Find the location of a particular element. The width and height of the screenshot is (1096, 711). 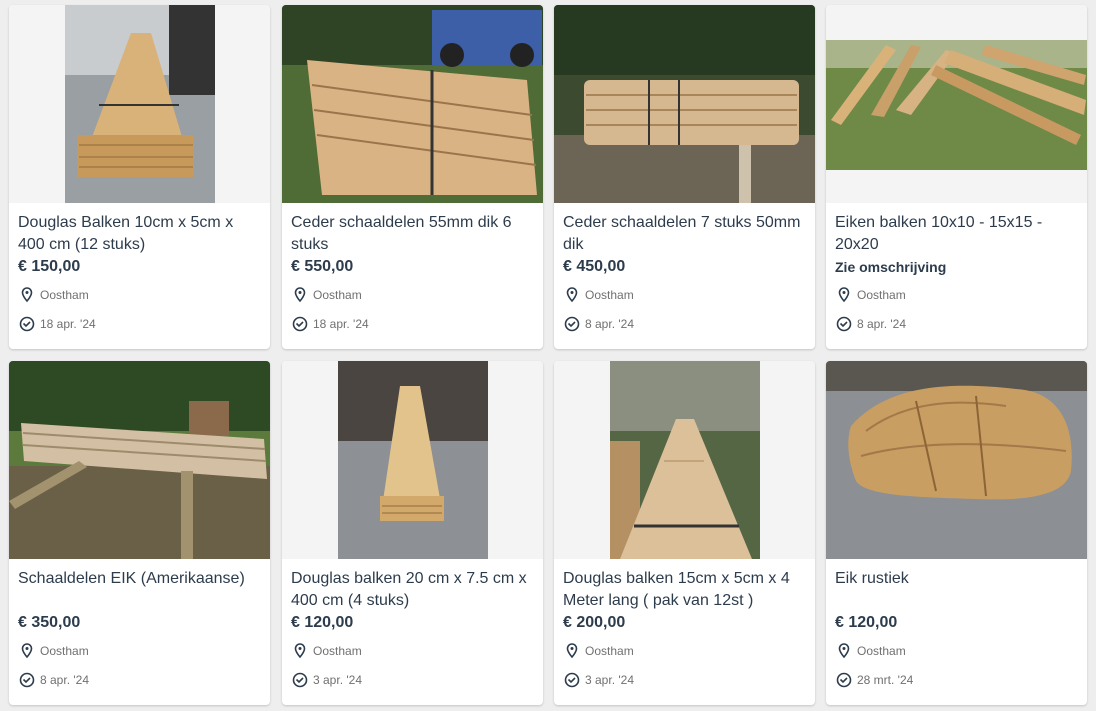

listing-price: € 200,00 is located at coordinates (594, 622).